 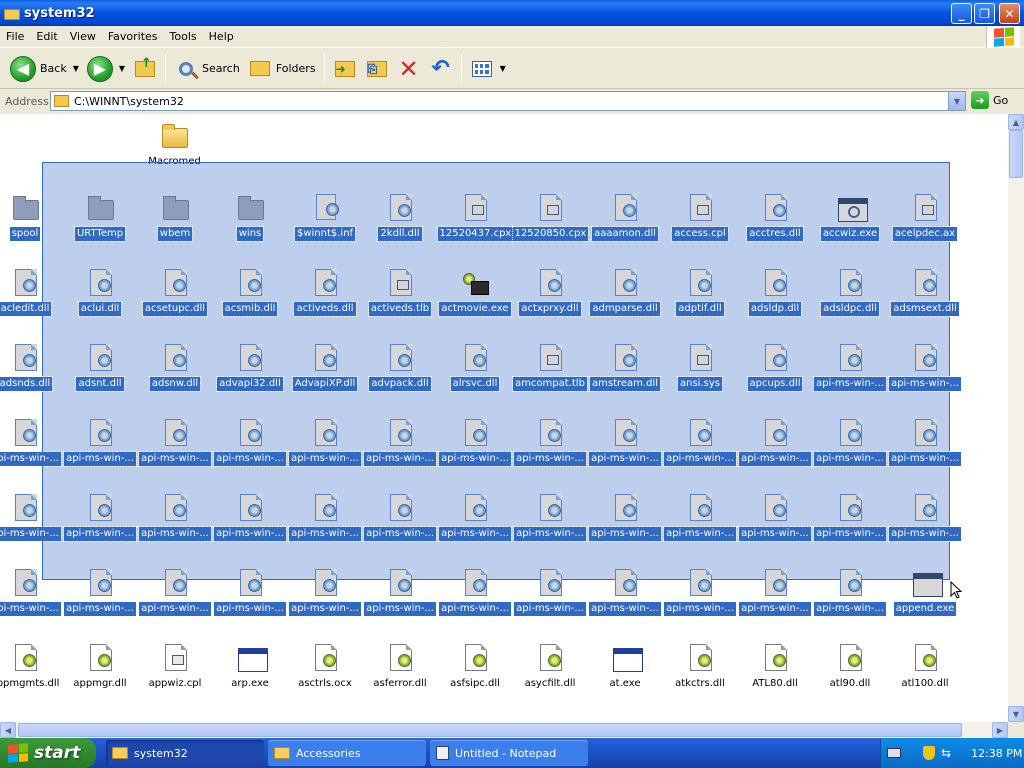 What do you see at coordinates (250, 375) in the screenshot?
I see `file-item: advapi32.dll` at bounding box center [250, 375].